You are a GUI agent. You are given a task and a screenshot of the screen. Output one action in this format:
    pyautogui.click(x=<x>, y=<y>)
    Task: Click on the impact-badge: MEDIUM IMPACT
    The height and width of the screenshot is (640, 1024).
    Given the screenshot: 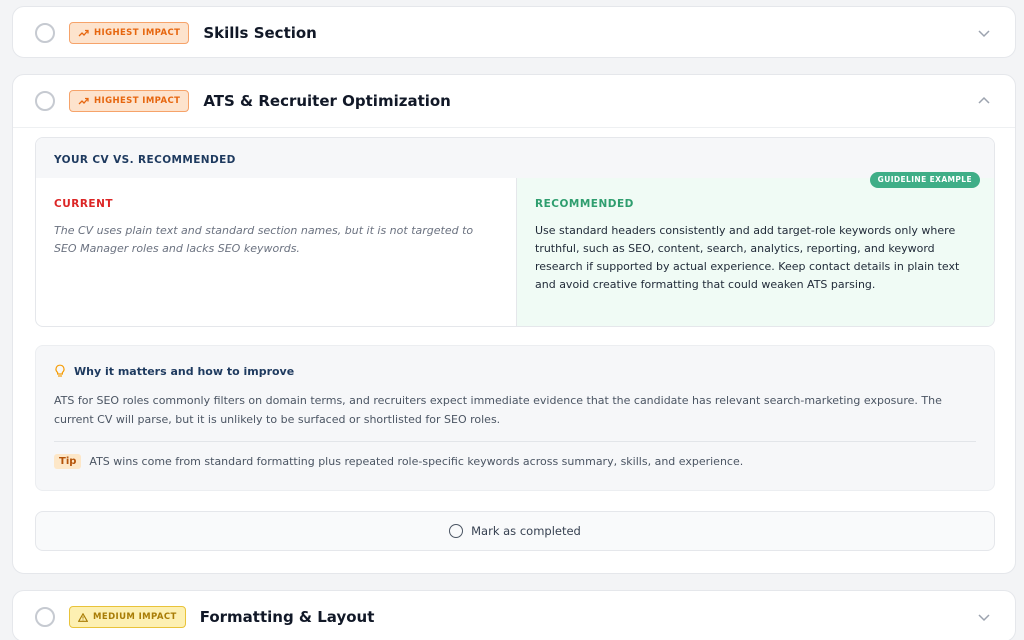 What is the action you would take?
    pyautogui.click(x=127, y=617)
    